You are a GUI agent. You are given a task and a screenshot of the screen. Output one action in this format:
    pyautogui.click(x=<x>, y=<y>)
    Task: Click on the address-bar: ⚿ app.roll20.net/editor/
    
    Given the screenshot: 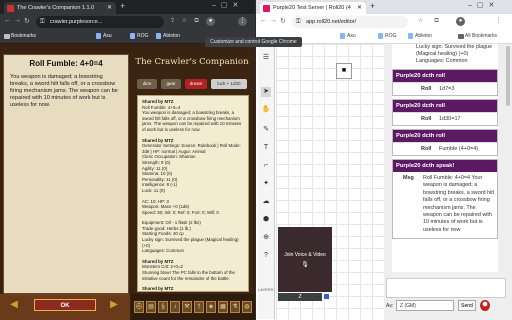 What is the action you would take?
    pyautogui.click(x=350, y=22)
    